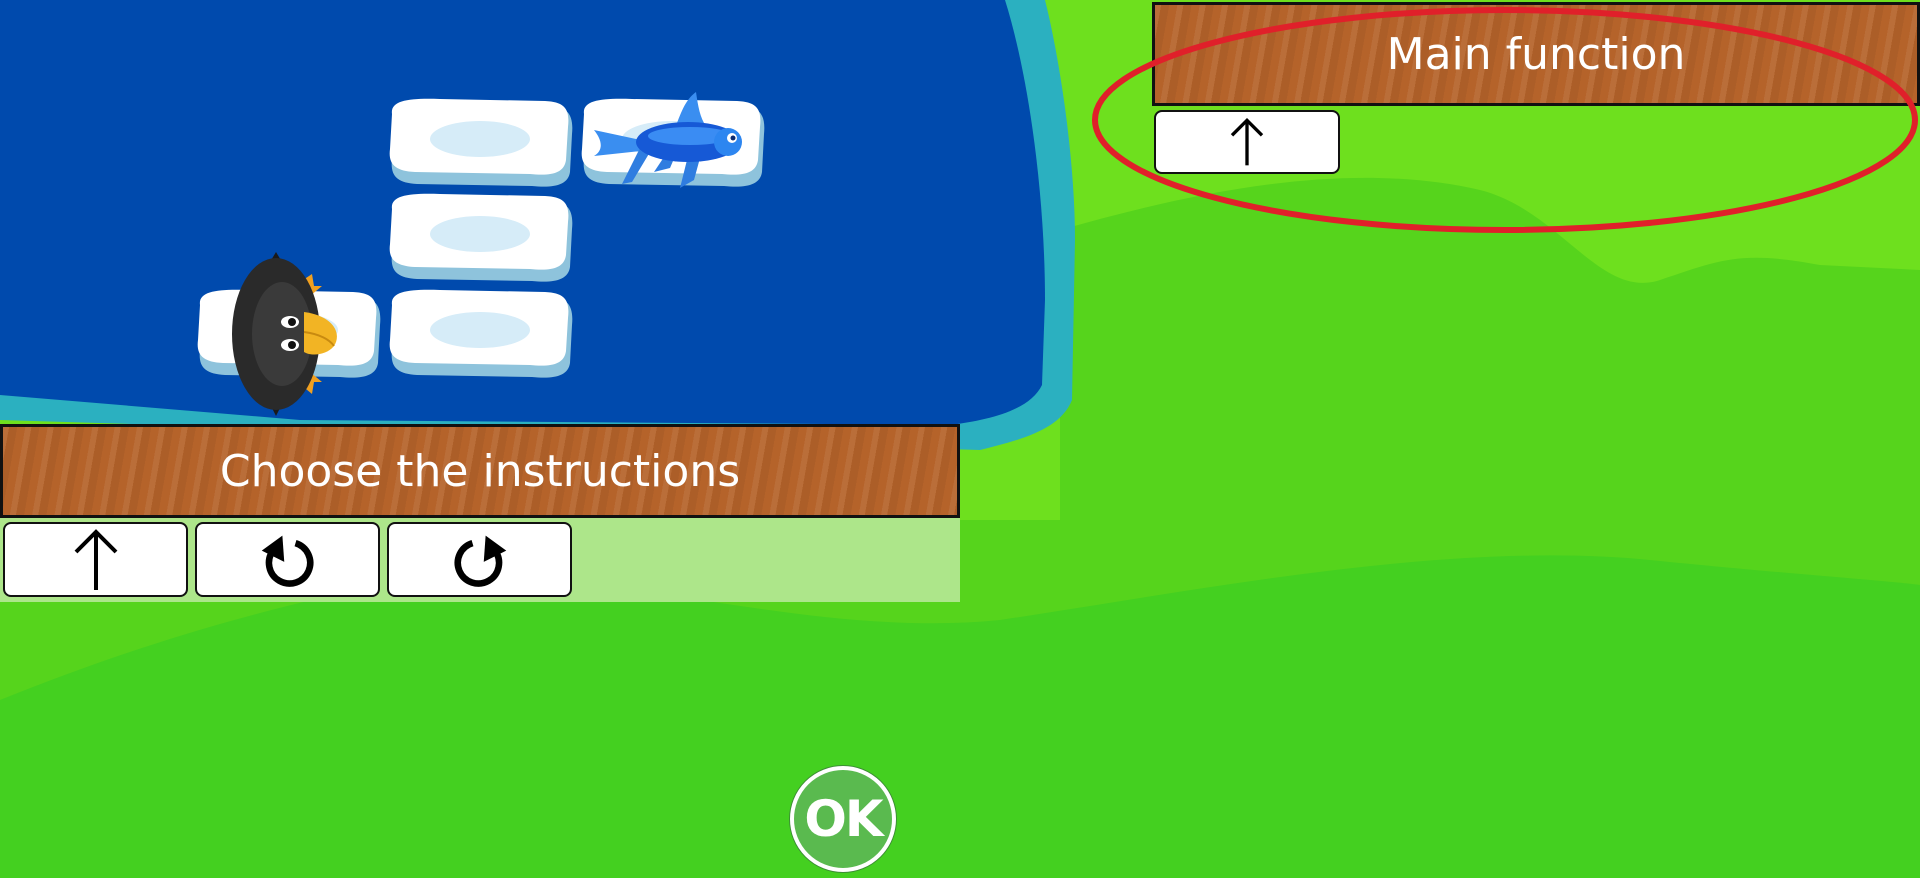 This screenshot has height=878, width=1920. I want to click on instruction-turn-left-button, so click(287, 559).